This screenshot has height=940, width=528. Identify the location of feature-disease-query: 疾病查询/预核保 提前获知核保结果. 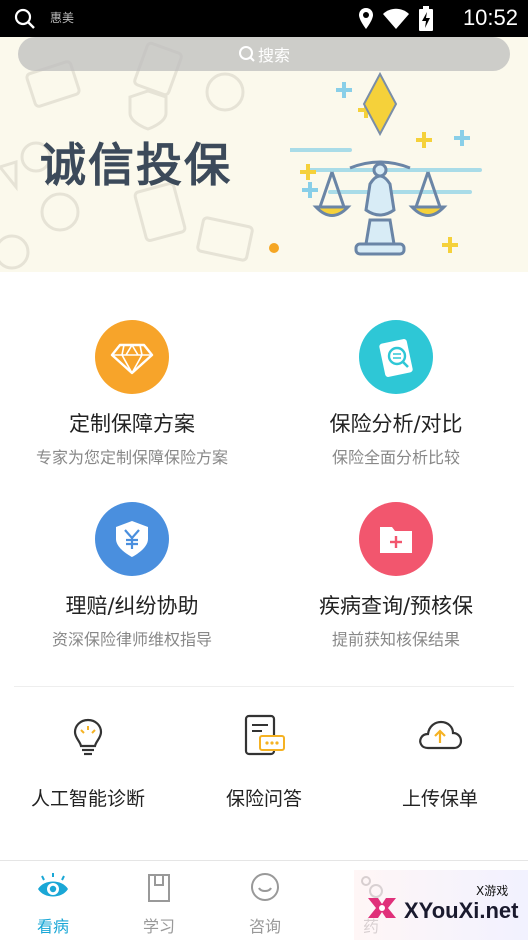
(396, 576).